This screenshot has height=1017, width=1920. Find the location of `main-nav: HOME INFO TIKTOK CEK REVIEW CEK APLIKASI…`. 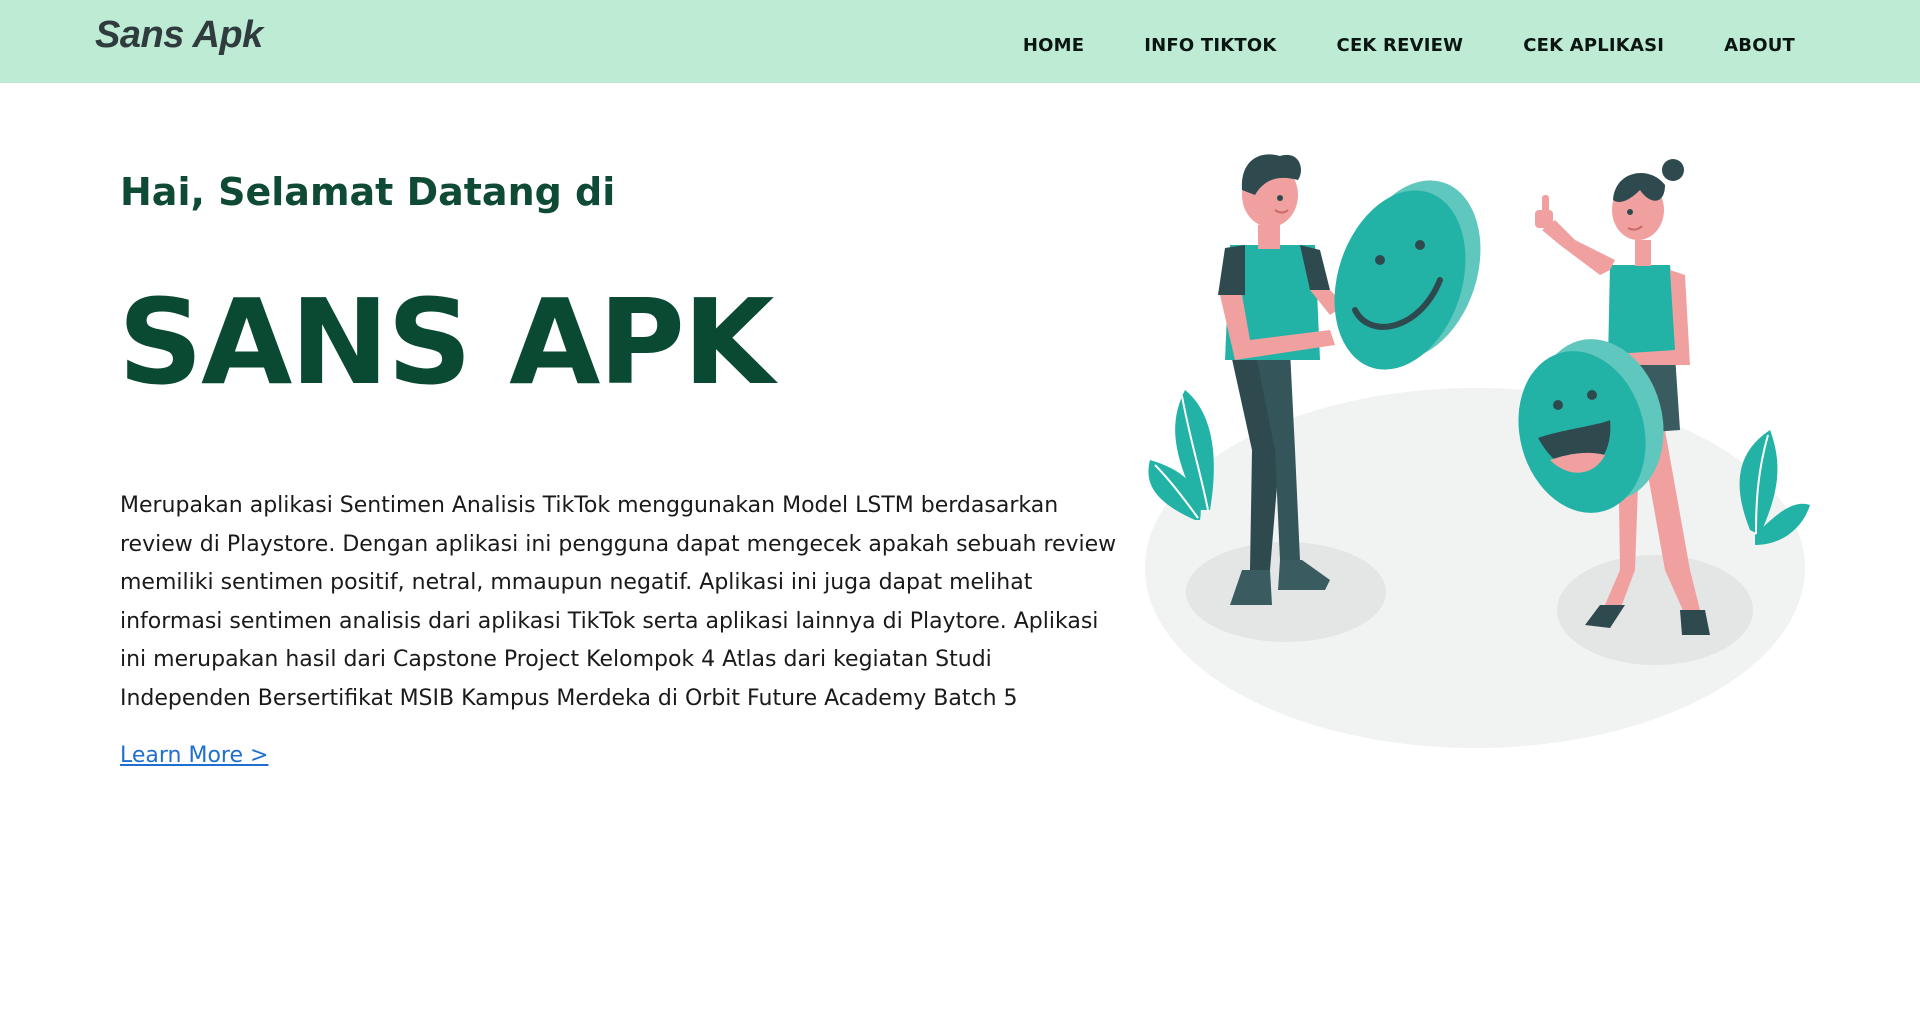

main-nav: HOME INFO TIKTOK CEK REVIEW CEK APLIKASI… is located at coordinates (1379, 45).